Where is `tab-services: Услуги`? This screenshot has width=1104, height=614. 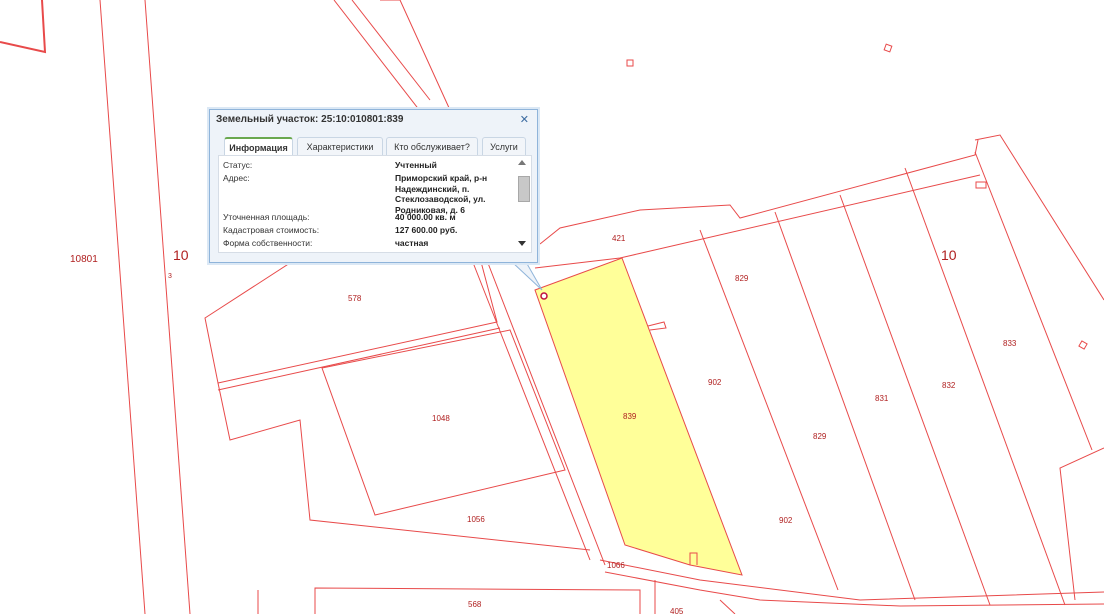 tab-services: Услуги is located at coordinates (504, 146).